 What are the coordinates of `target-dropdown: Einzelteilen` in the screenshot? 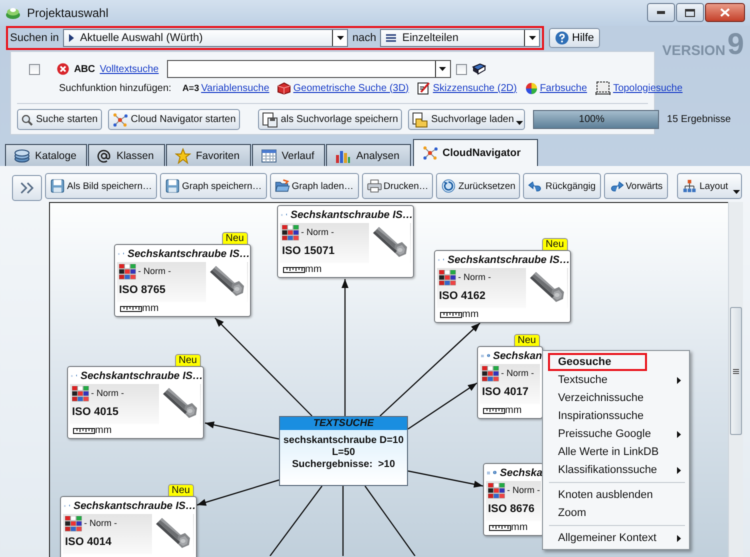 It's located at (460, 38).